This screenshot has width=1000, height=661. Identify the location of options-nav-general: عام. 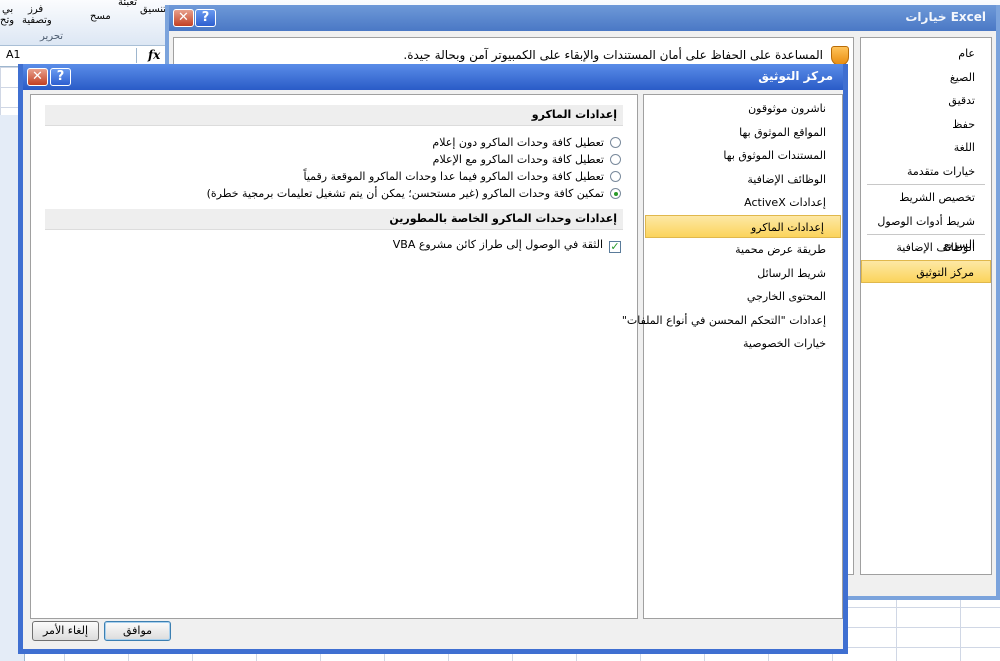
(926, 54).